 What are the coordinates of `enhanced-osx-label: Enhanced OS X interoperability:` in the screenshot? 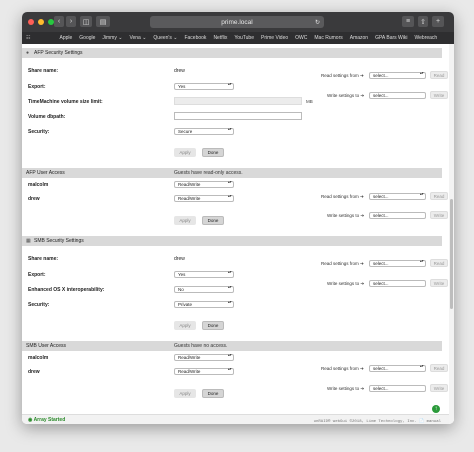 It's located at (66, 290).